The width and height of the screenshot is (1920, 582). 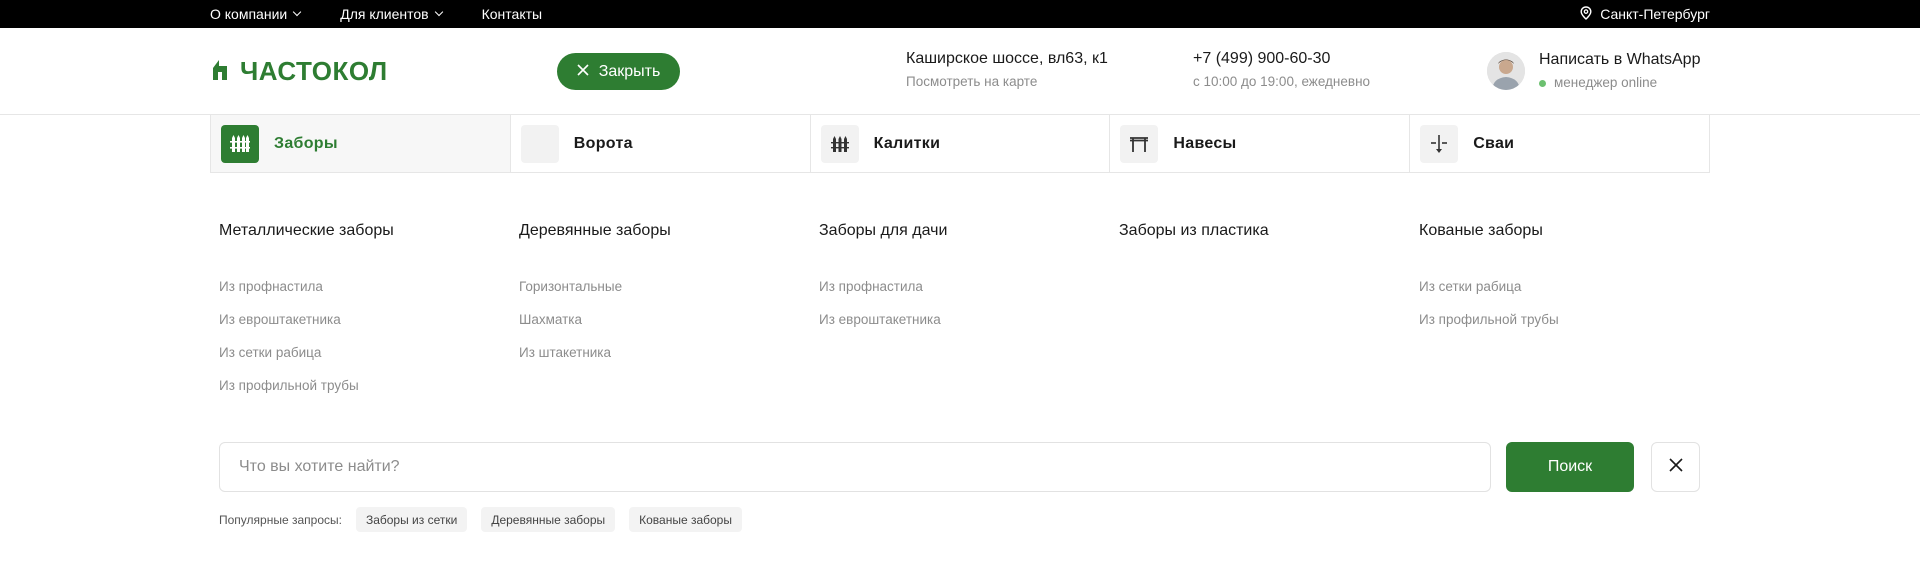 I want to click on logo-icon, so click(x=220, y=71).